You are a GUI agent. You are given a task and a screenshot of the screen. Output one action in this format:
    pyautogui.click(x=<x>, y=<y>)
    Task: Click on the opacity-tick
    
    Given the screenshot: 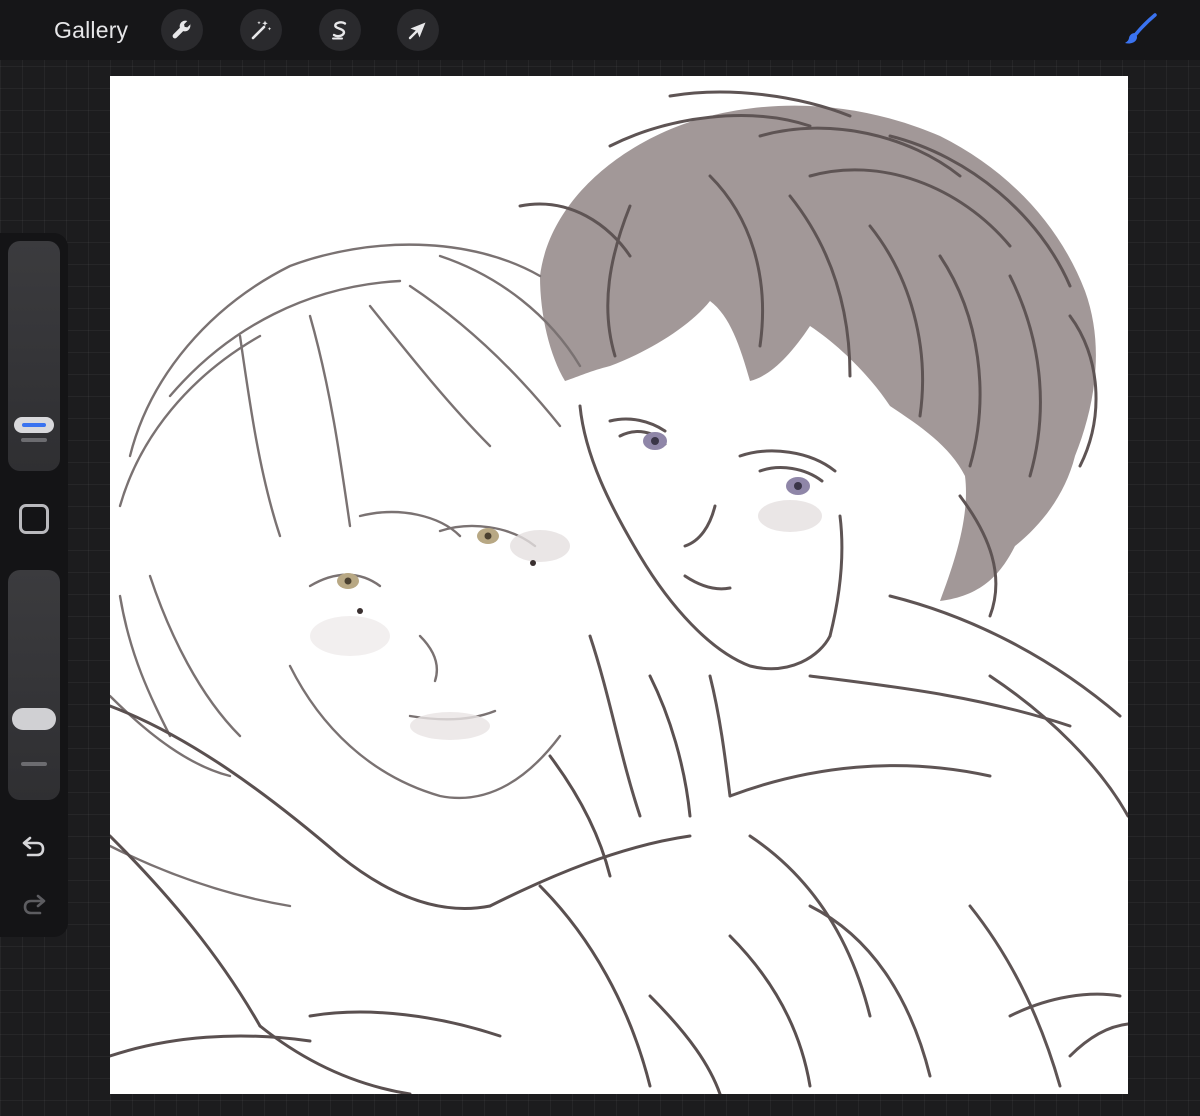 What is the action you would take?
    pyautogui.click(x=34, y=764)
    